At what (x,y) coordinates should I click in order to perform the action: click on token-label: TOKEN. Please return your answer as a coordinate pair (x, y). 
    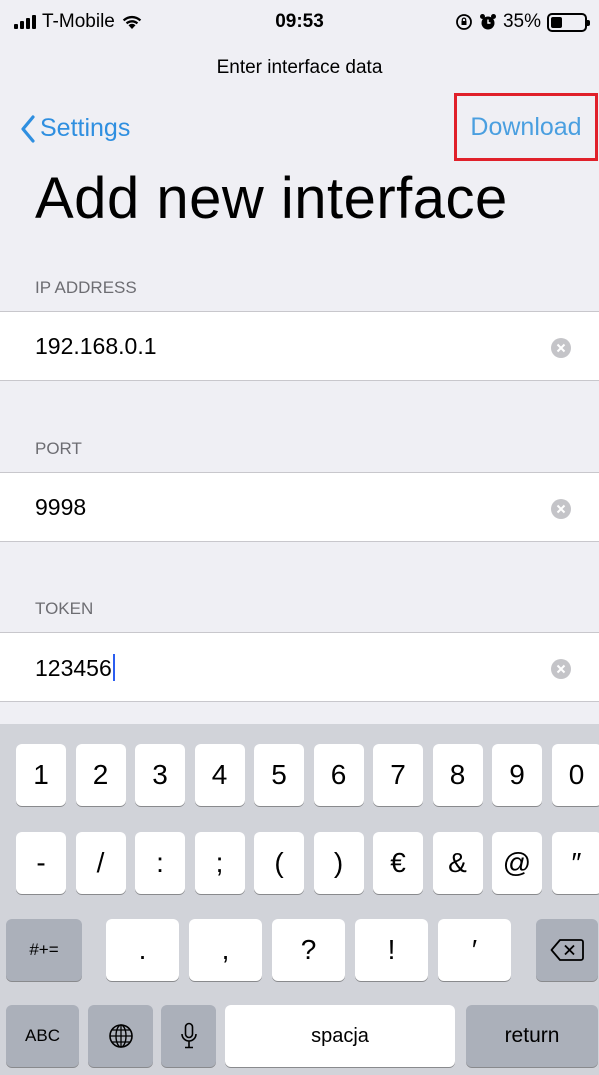
    Looking at the image, I should click on (64, 608).